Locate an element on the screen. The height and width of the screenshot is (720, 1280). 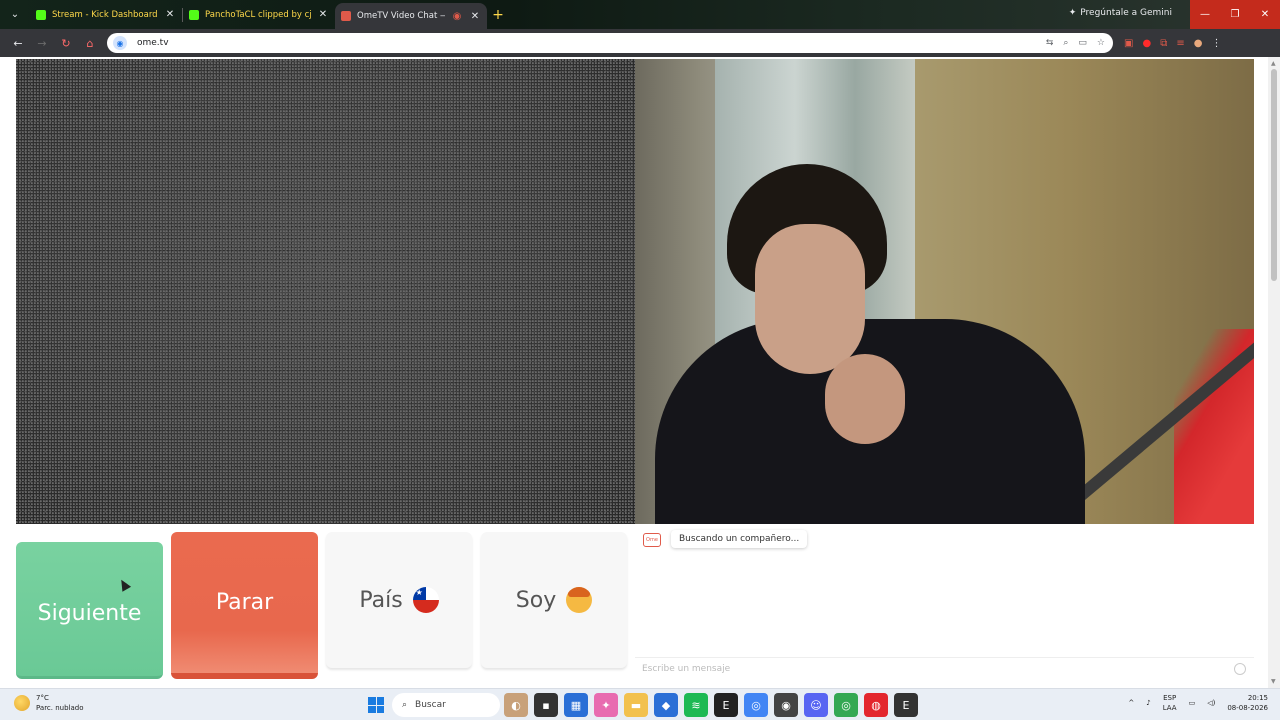
emoji-picker-icon is located at coordinates (1240, 669).